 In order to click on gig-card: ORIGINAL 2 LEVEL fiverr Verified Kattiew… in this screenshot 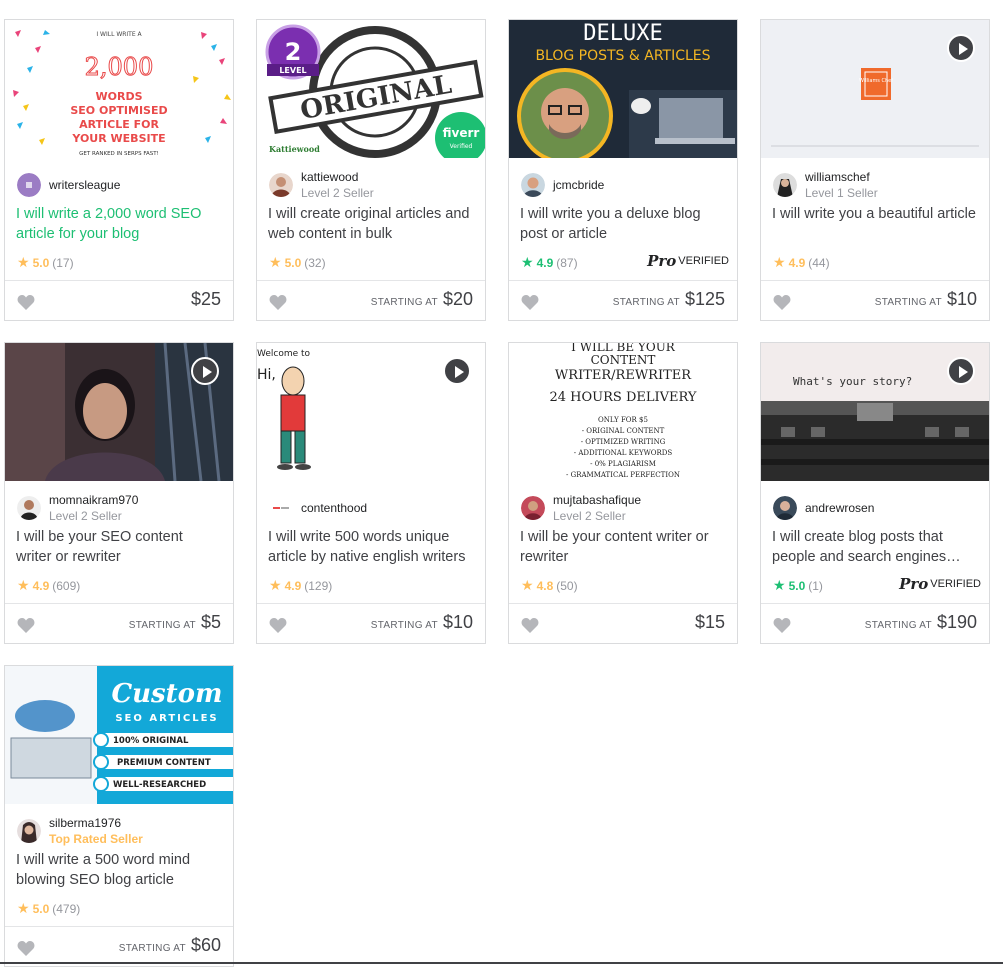, I will do `click(371, 170)`.